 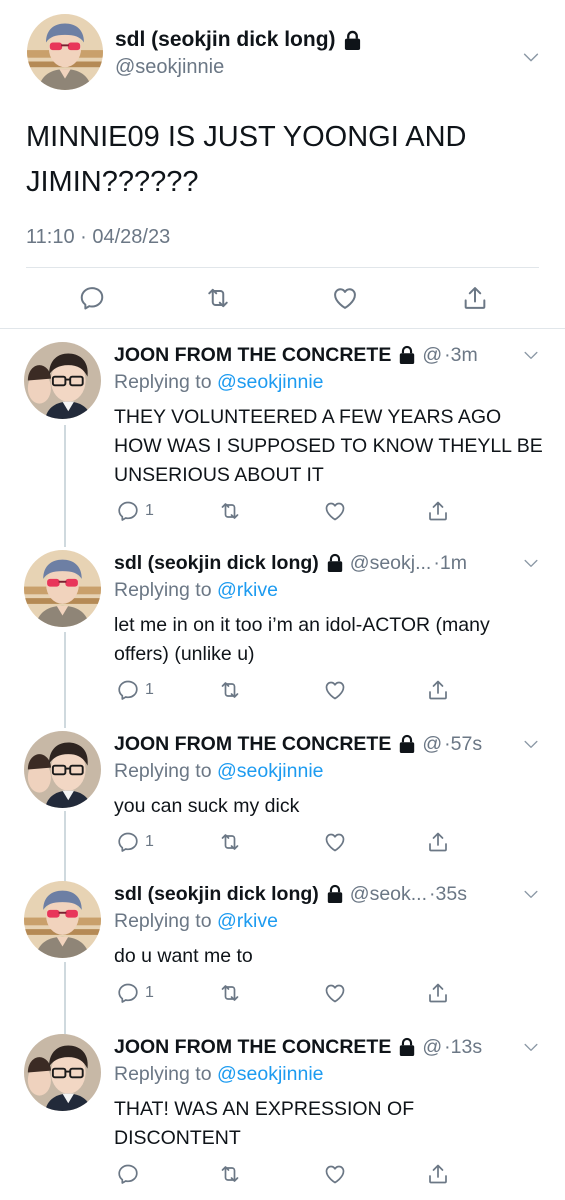 I want to click on thread-line, so click(x=65, y=486).